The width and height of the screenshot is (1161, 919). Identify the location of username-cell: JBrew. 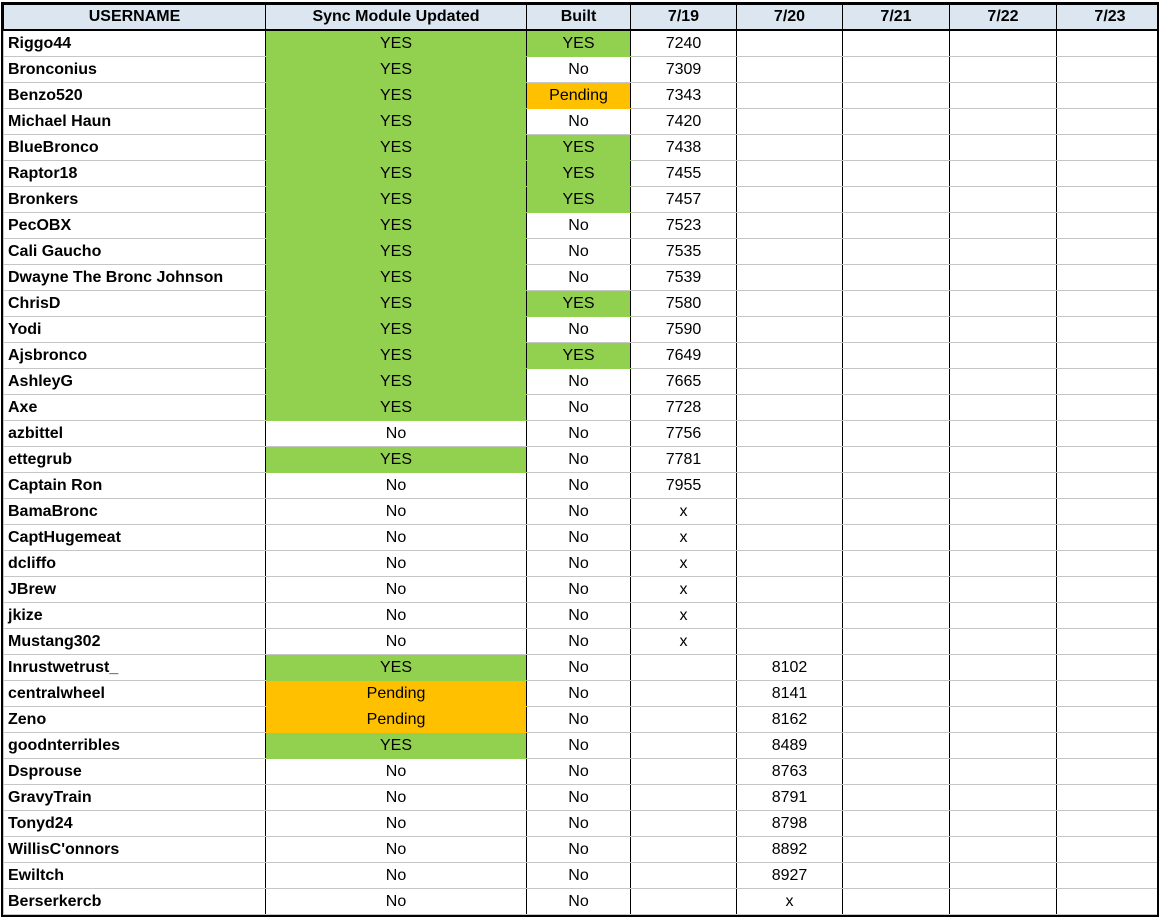
(134, 589).